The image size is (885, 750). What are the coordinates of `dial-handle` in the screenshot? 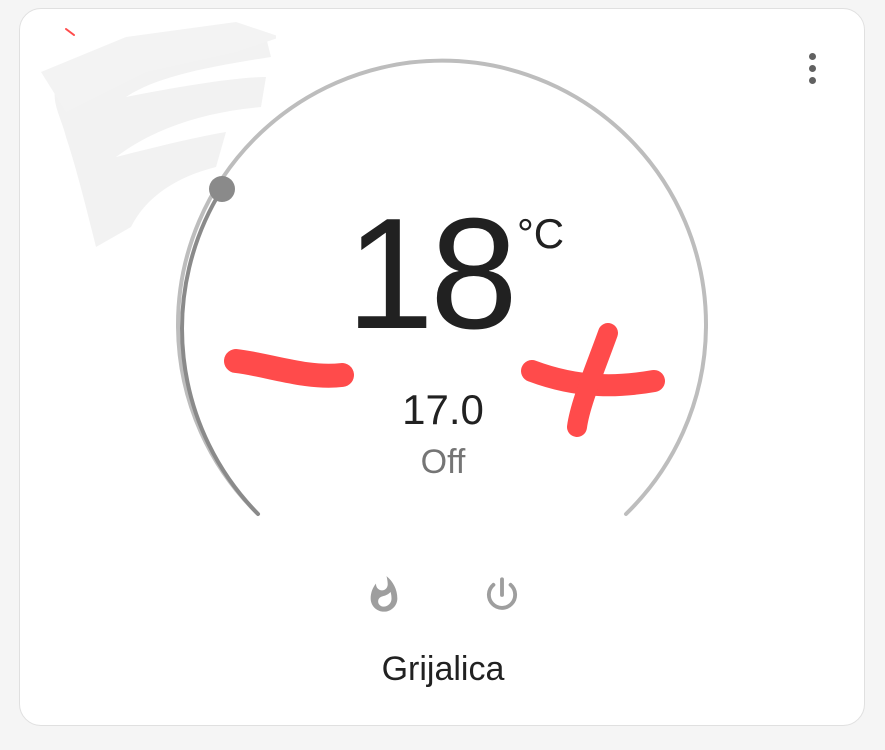 It's located at (222, 189).